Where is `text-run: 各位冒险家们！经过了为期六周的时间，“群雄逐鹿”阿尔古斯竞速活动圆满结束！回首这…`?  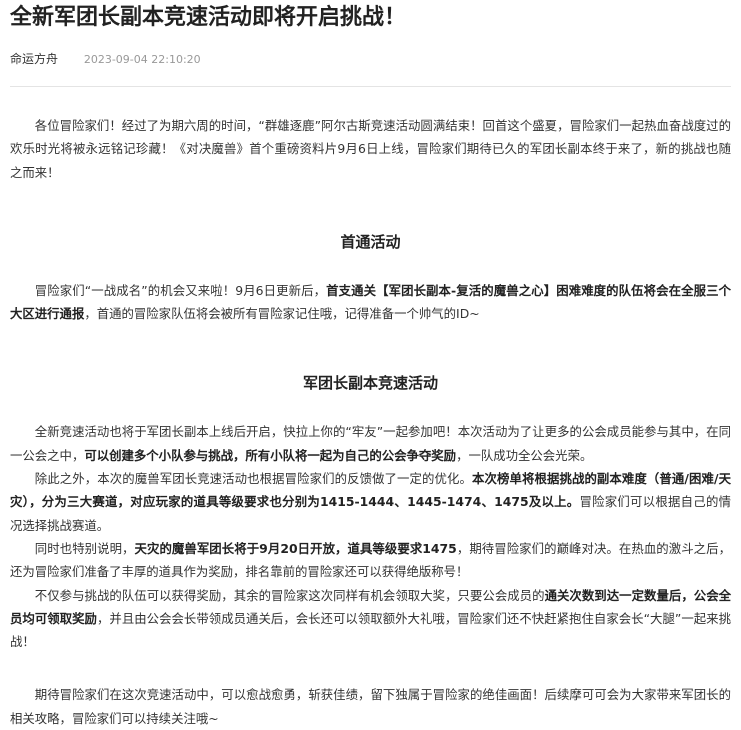
text-run: 各位冒险家们！经过了为期六周的时间，“群雄逐鹿”阿尔古斯竞速活动圆满结束！回首这… is located at coordinates (370, 149).